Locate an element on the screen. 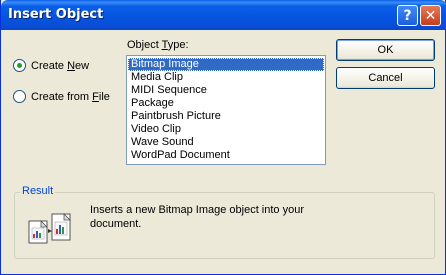  close-icon: ✕ is located at coordinates (430, 15).